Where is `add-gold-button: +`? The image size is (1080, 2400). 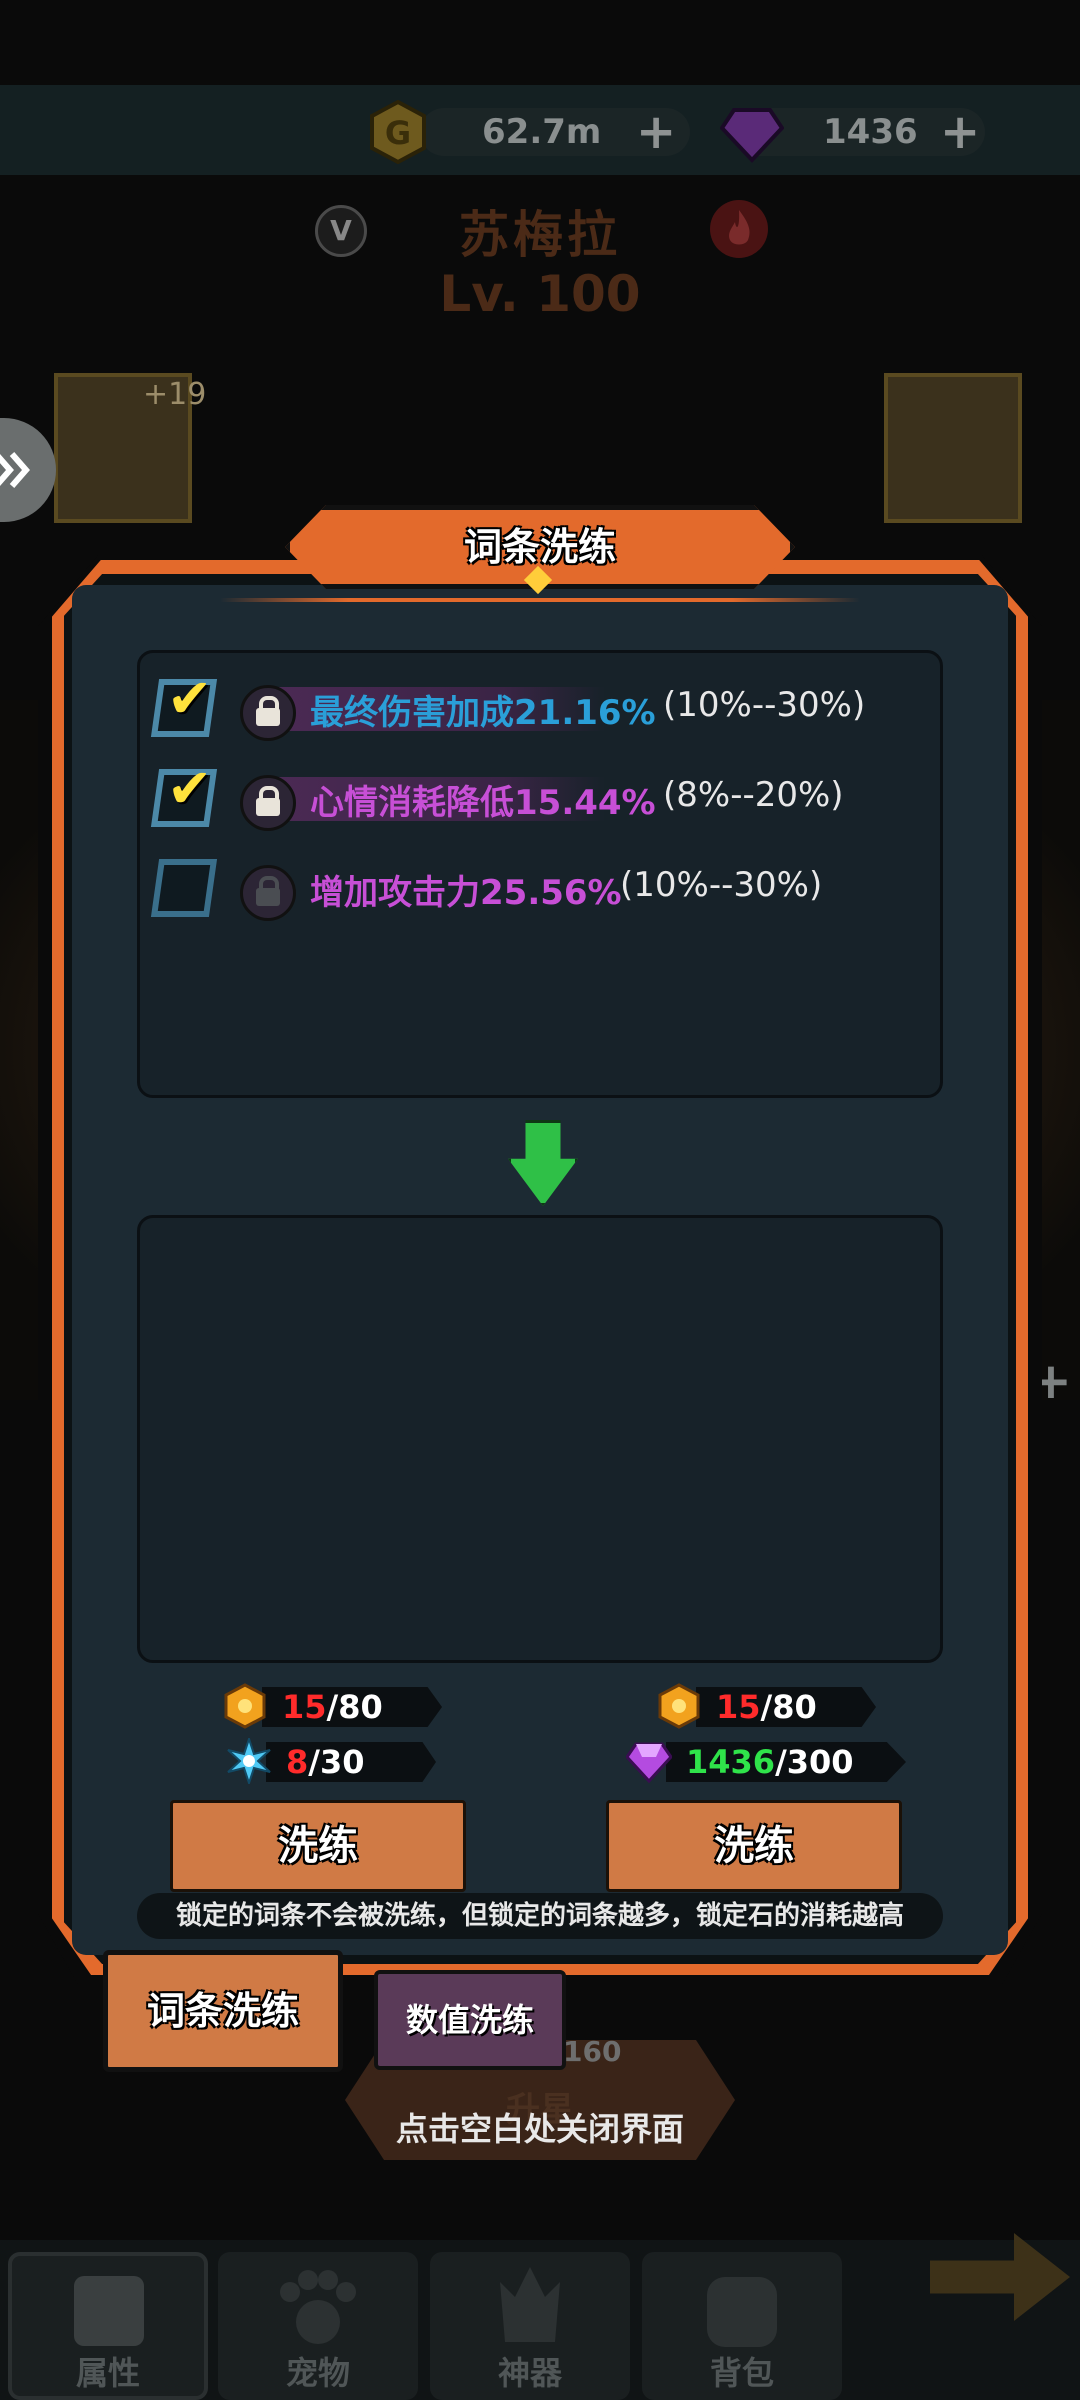
add-gold-button: + is located at coordinates (656, 132).